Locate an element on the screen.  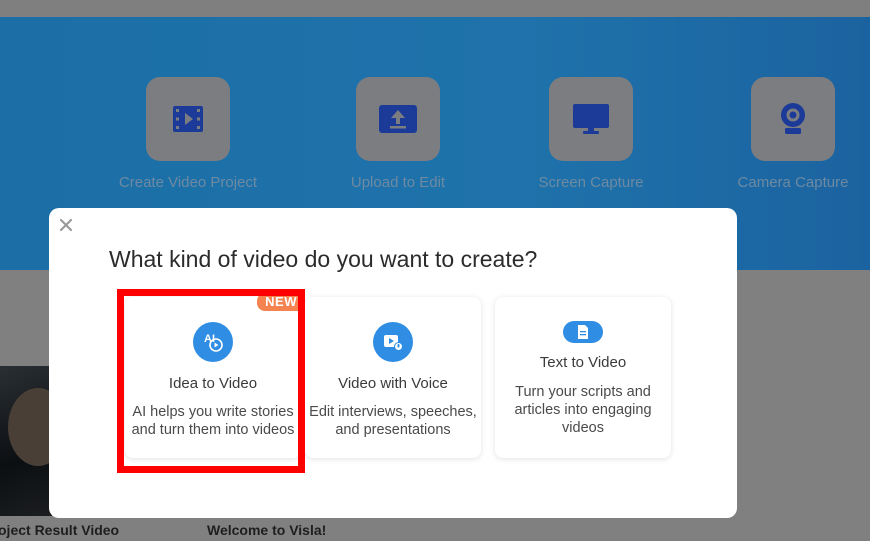
video-voice-icon is located at coordinates (393, 343).